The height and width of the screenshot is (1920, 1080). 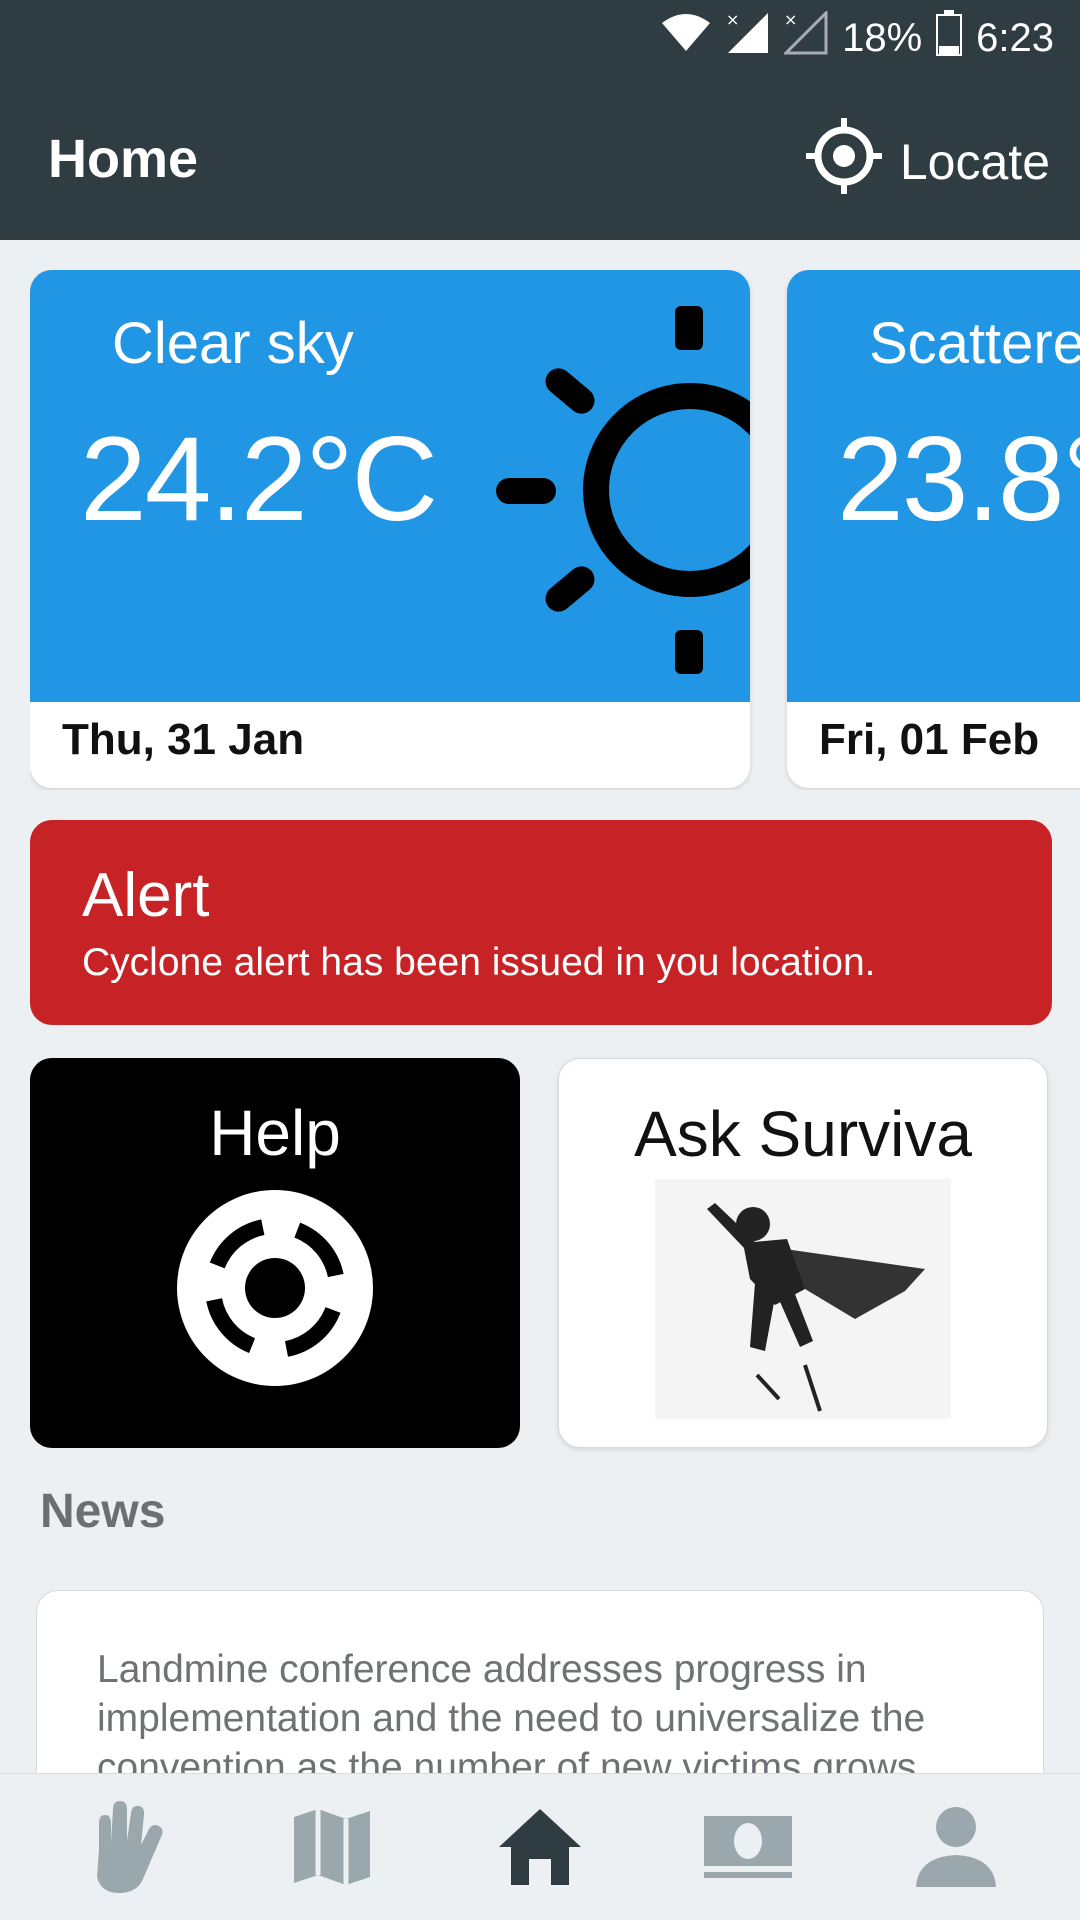 I want to click on clock: 6:23, so click(x=1015, y=37).